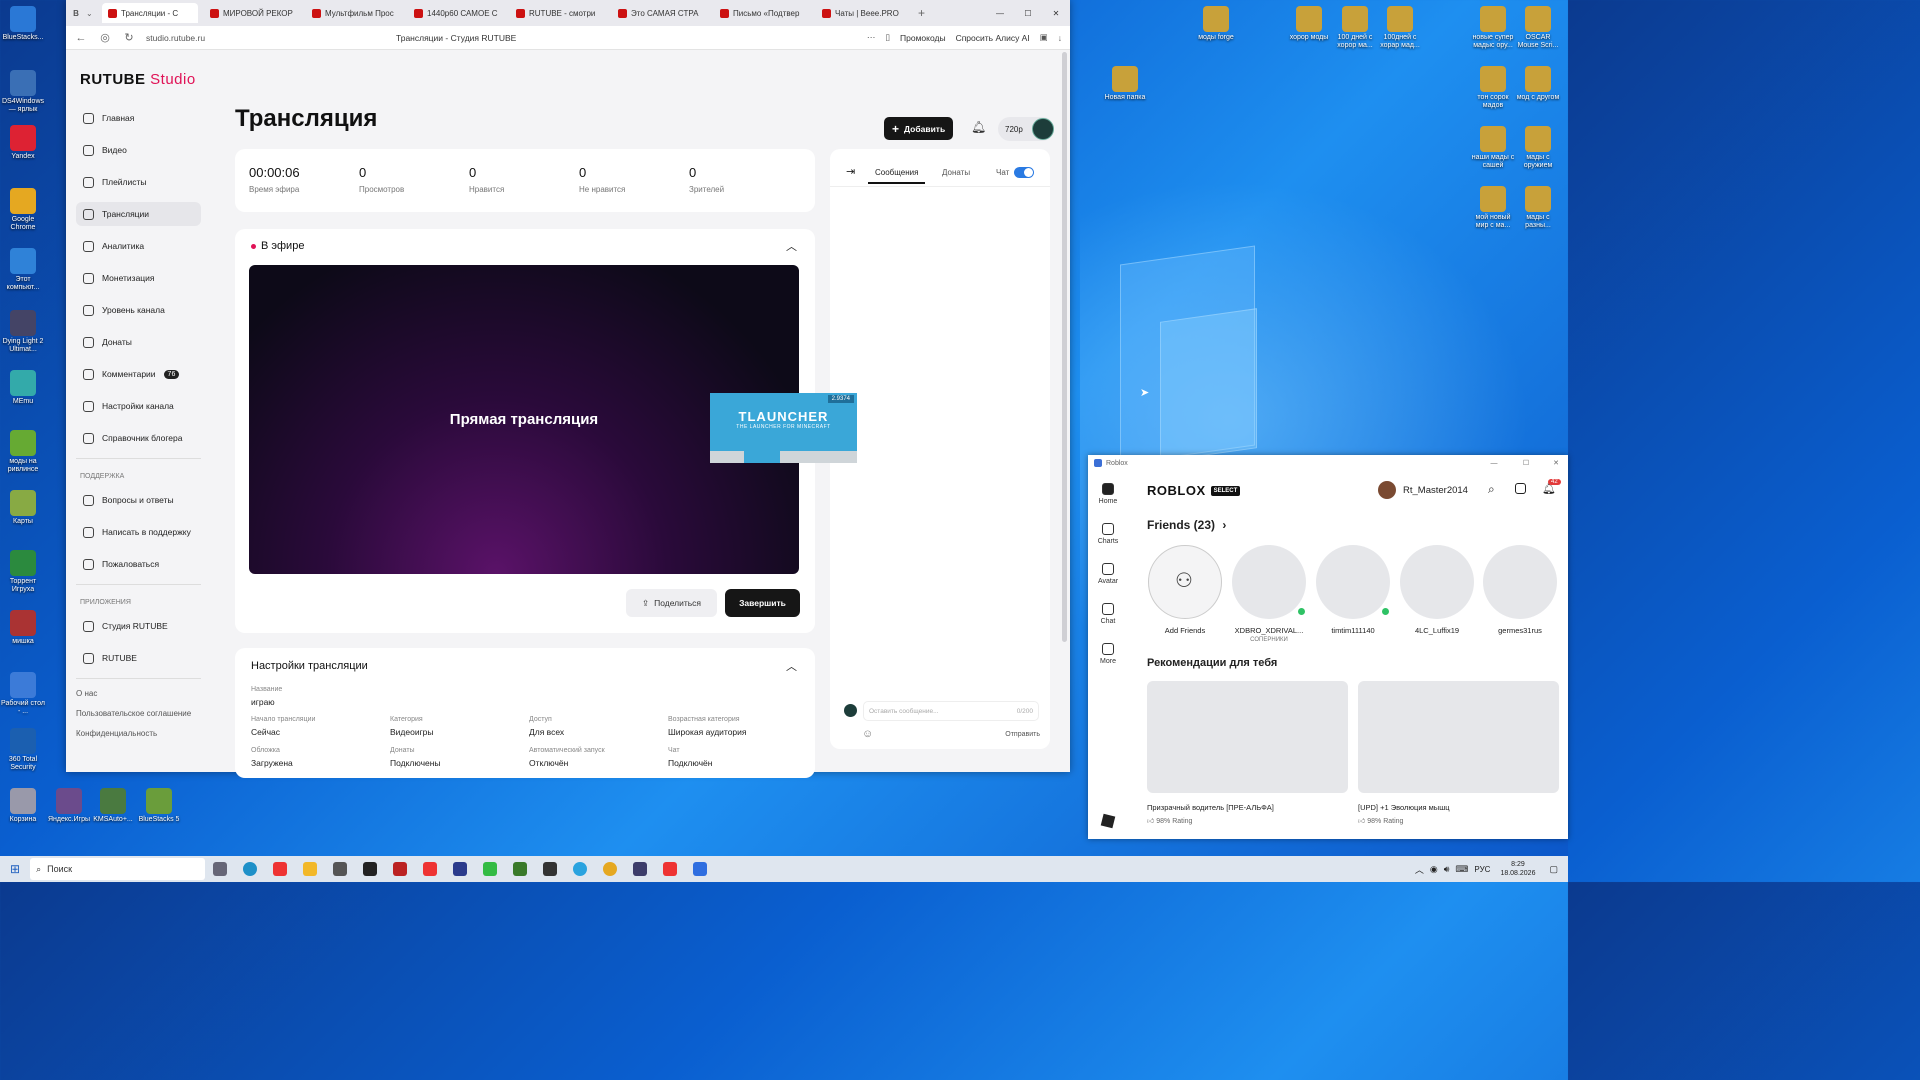  What do you see at coordinates (1060, 38) in the screenshot?
I see `download-icon: ↓` at bounding box center [1060, 38].